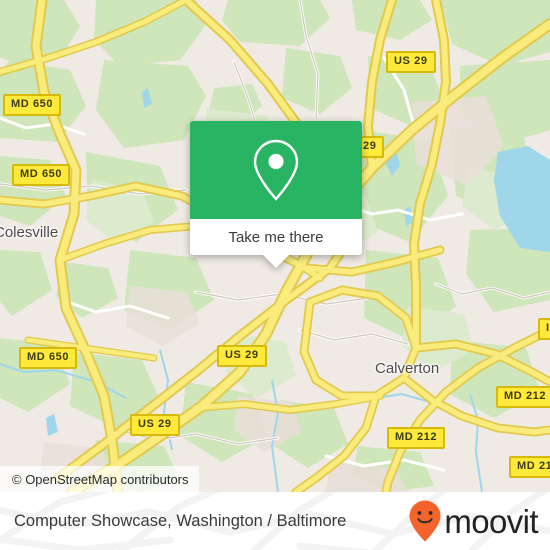  What do you see at coordinates (416, 438) in the screenshot?
I see `road-shield-md212-calverton: MD 212` at bounding box center [416, 438].